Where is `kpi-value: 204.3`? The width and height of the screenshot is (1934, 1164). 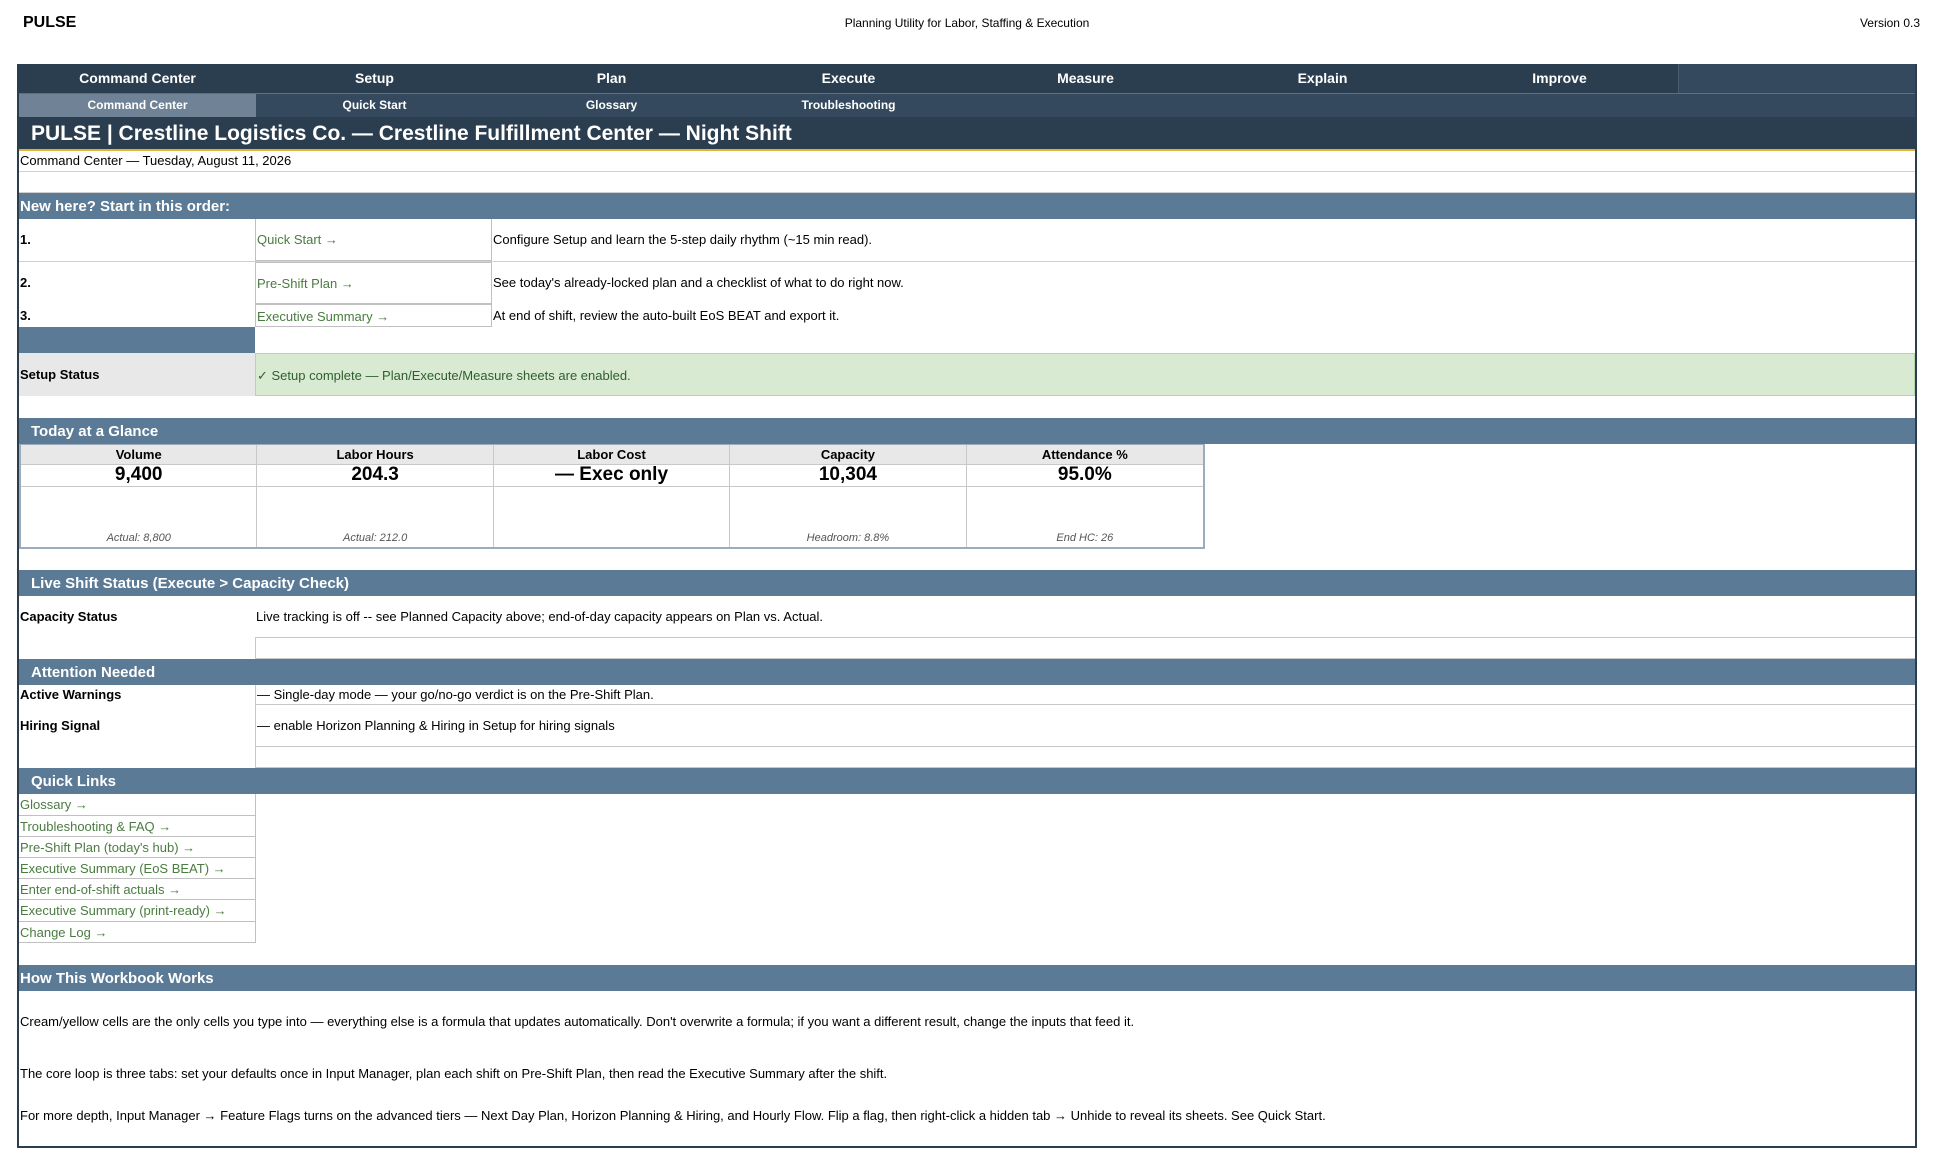 kpi-value: 204.3 is located at coordinates (375, 476).